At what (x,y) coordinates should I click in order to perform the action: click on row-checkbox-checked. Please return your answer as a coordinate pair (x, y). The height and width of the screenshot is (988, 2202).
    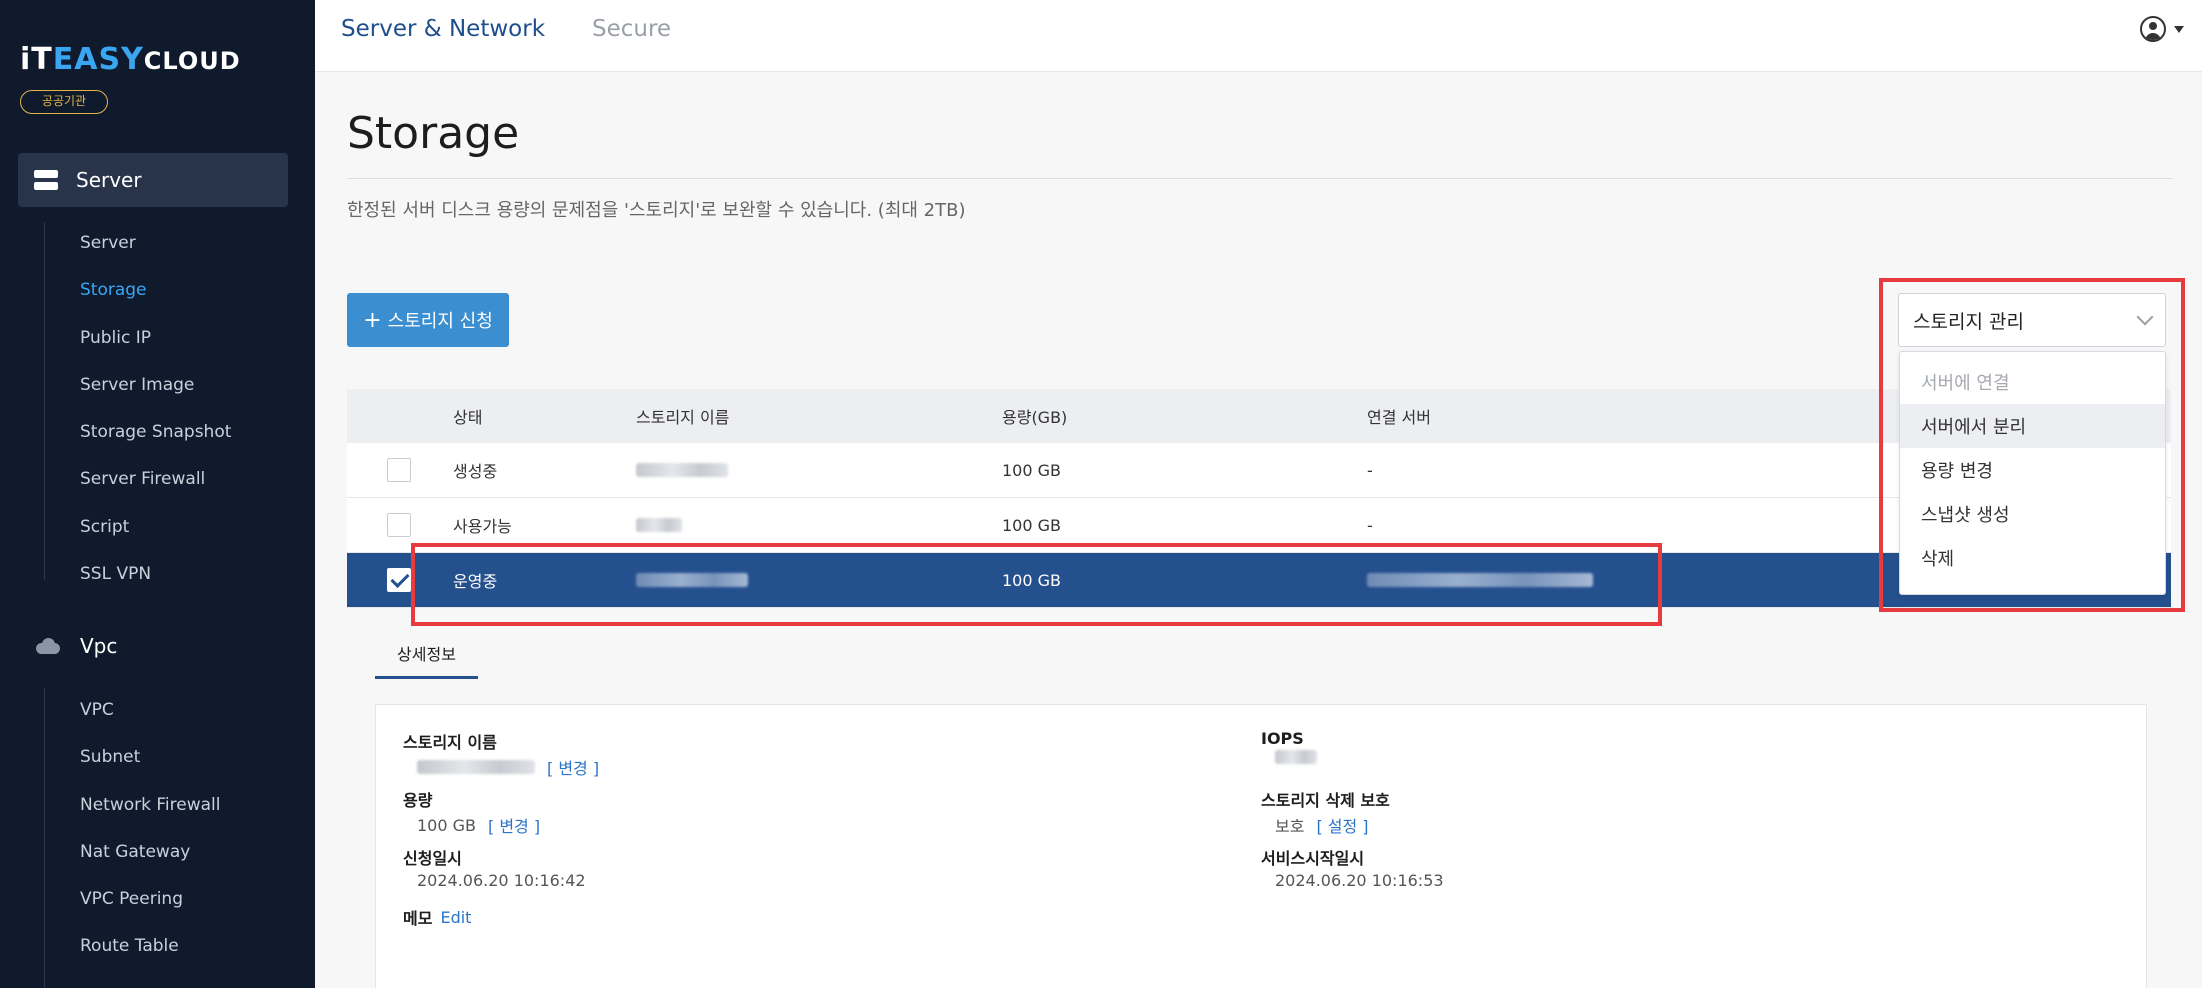
    Looking at the image, I should click on (399, 580).